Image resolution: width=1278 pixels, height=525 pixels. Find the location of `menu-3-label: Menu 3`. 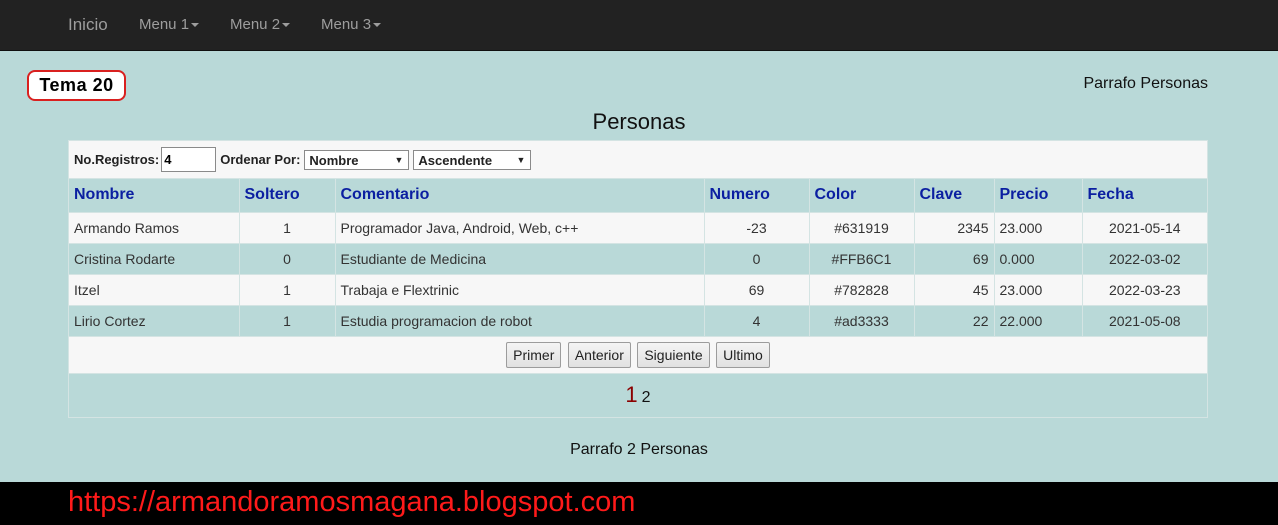

menu-3-label: Menu 3 is located at coordinates (346, 24).